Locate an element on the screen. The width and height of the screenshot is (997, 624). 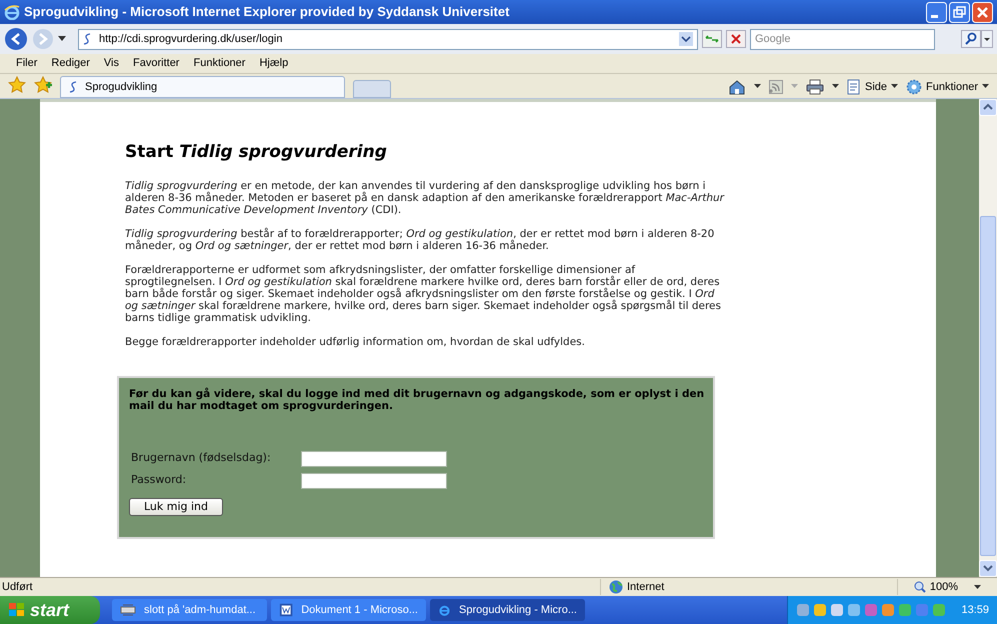
paragraph: Tidlig sprogvurdering består af to forældrerapporter; Ord og gestikulation, der er rettet mod børn i alderen 8-20 måneder, og Ord og sætninger, der er rettet mod børn i alderen 16-36 måneder. is located at coordinates (420, 240).